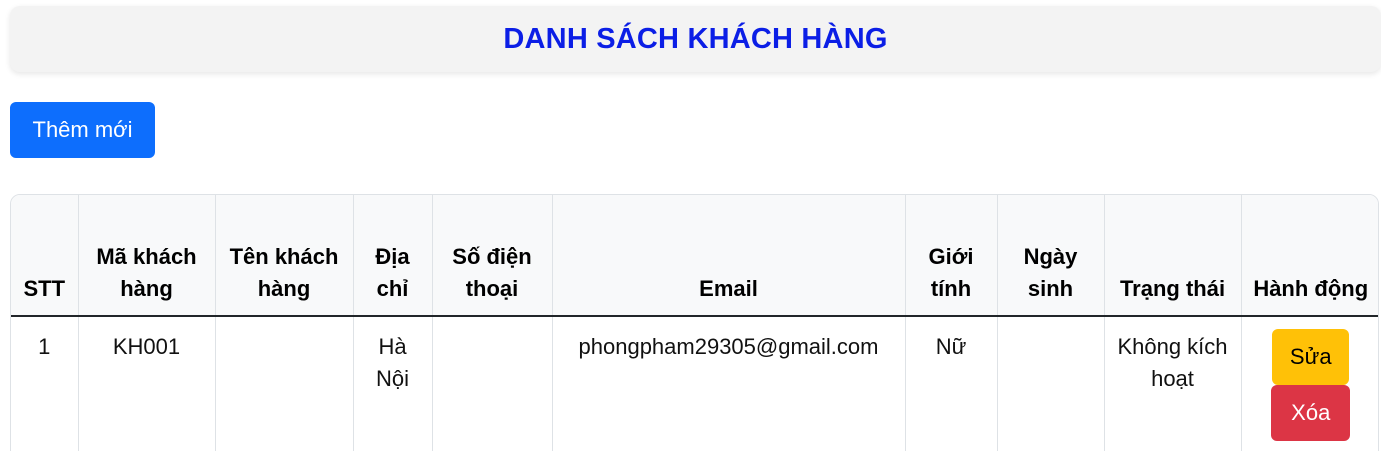 Image resolution: width=1381 pixels, height=451 pixels. I want to click on column-header-customer-name: Tên khách hàng, so click(284, 256).